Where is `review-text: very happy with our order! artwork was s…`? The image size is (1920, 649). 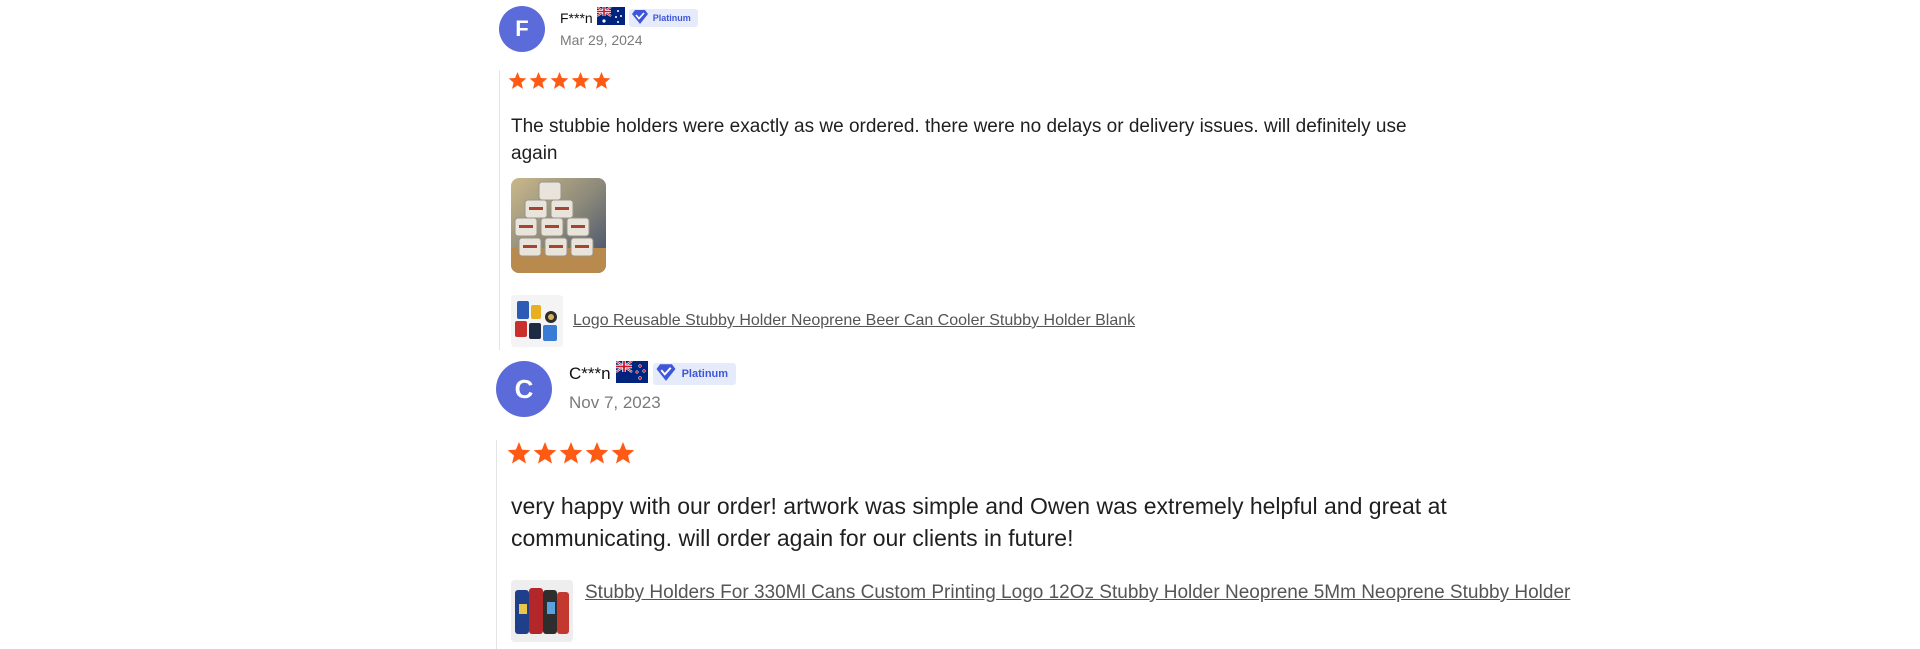
review-text: very happy with our order! artwork was s… is located at coordinates (979, 522).